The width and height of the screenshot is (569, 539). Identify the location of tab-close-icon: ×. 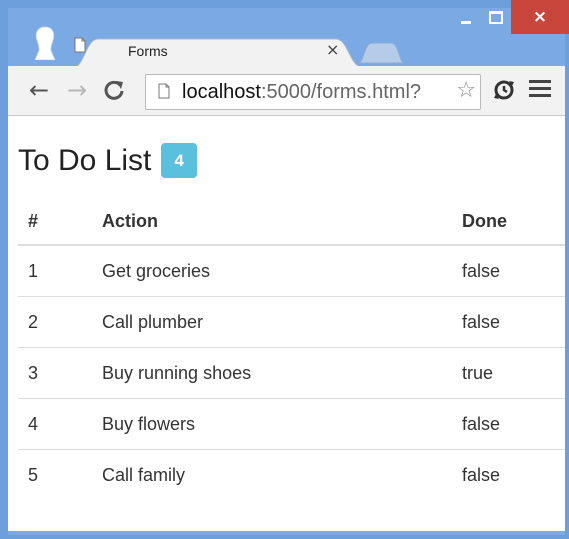
(332, 49).